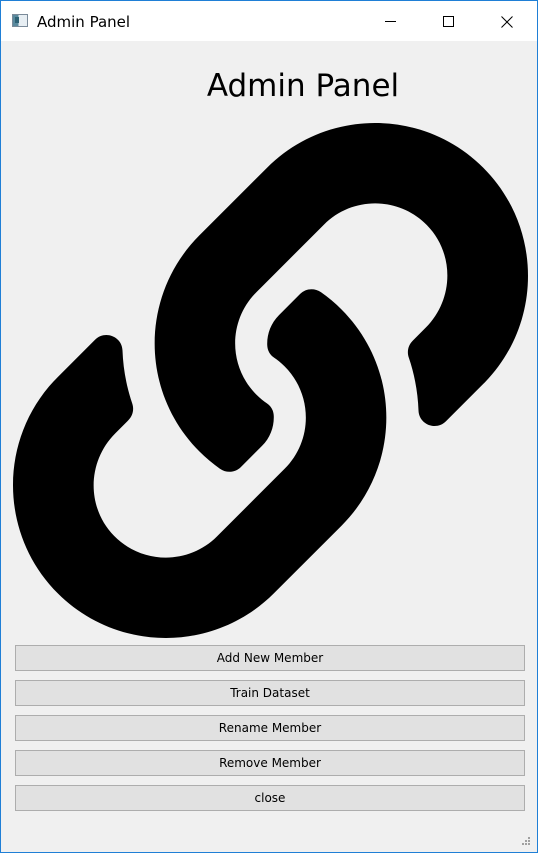 The width and height of the screenshot is (538, 853). I want to click on close-button: close, so click(270, 798).